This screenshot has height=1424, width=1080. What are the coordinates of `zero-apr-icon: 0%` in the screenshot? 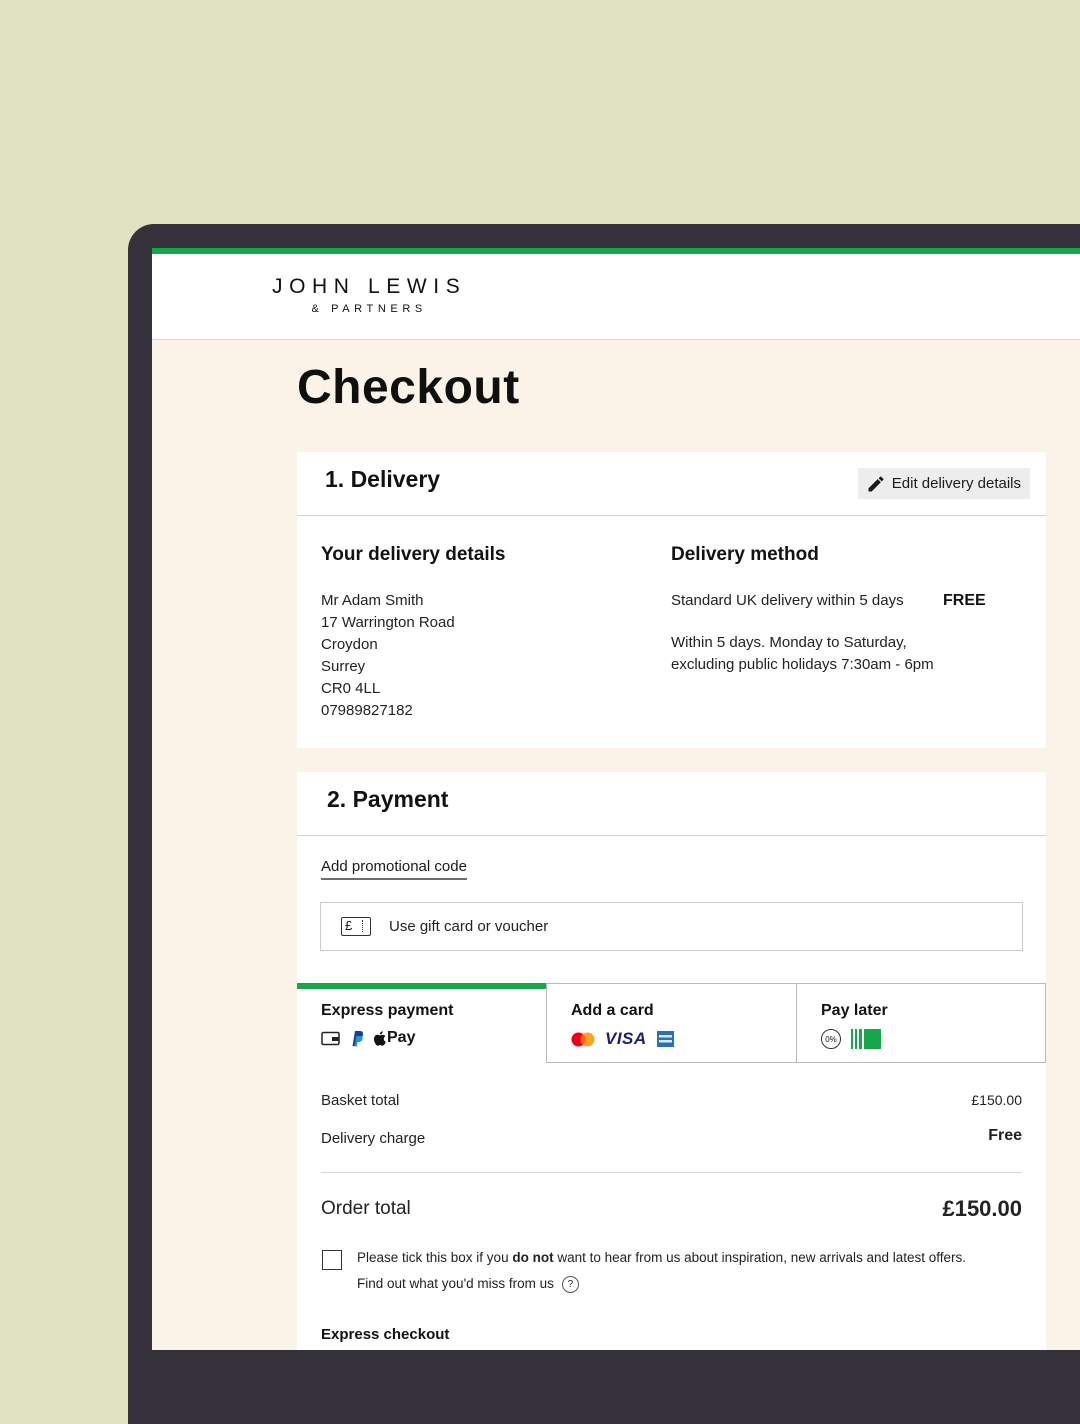 It's located at (831, 1039).